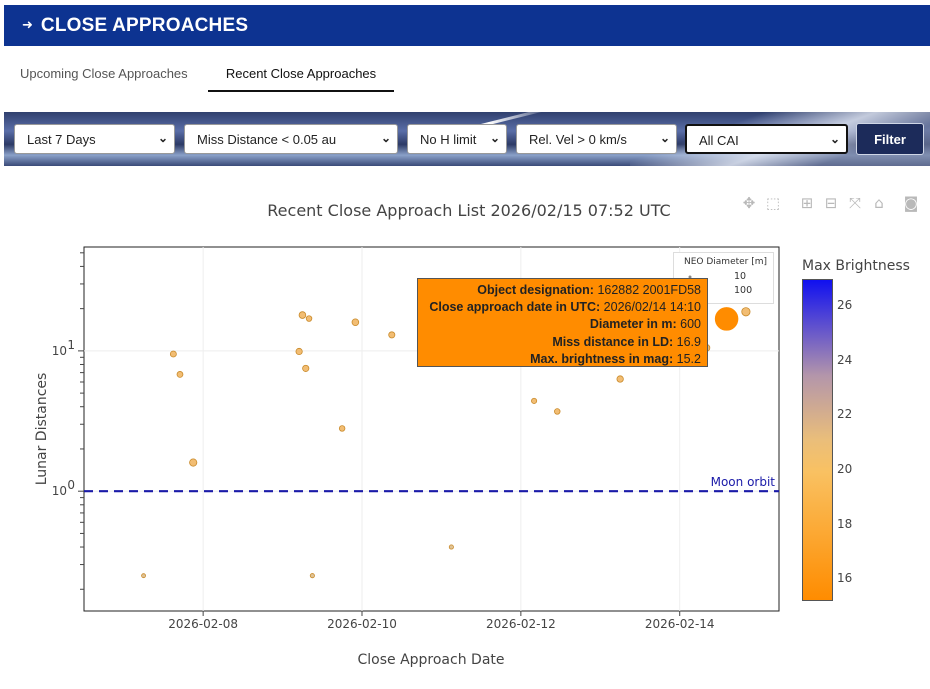 The height and width of the screenshot is (689, 930). I want to click on y-tick-exponent: 1, so click(71, 345).